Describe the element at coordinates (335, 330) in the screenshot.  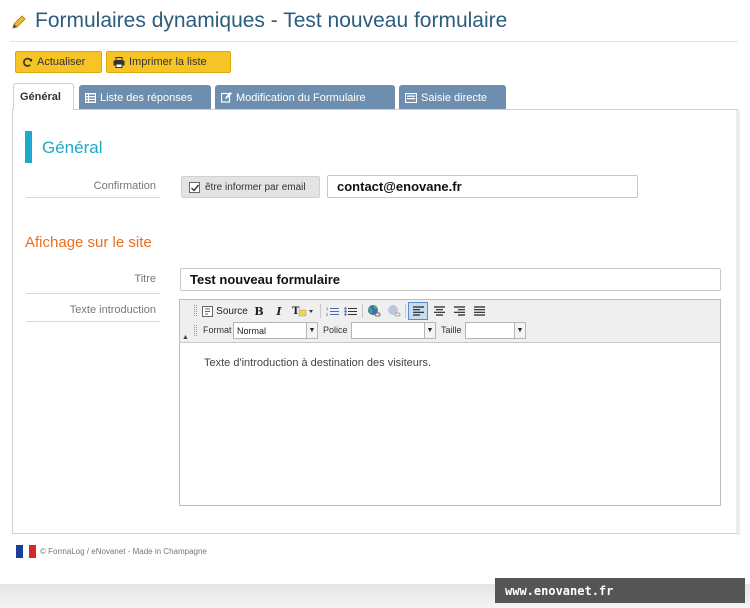
I see `font-label: Police` at that location.